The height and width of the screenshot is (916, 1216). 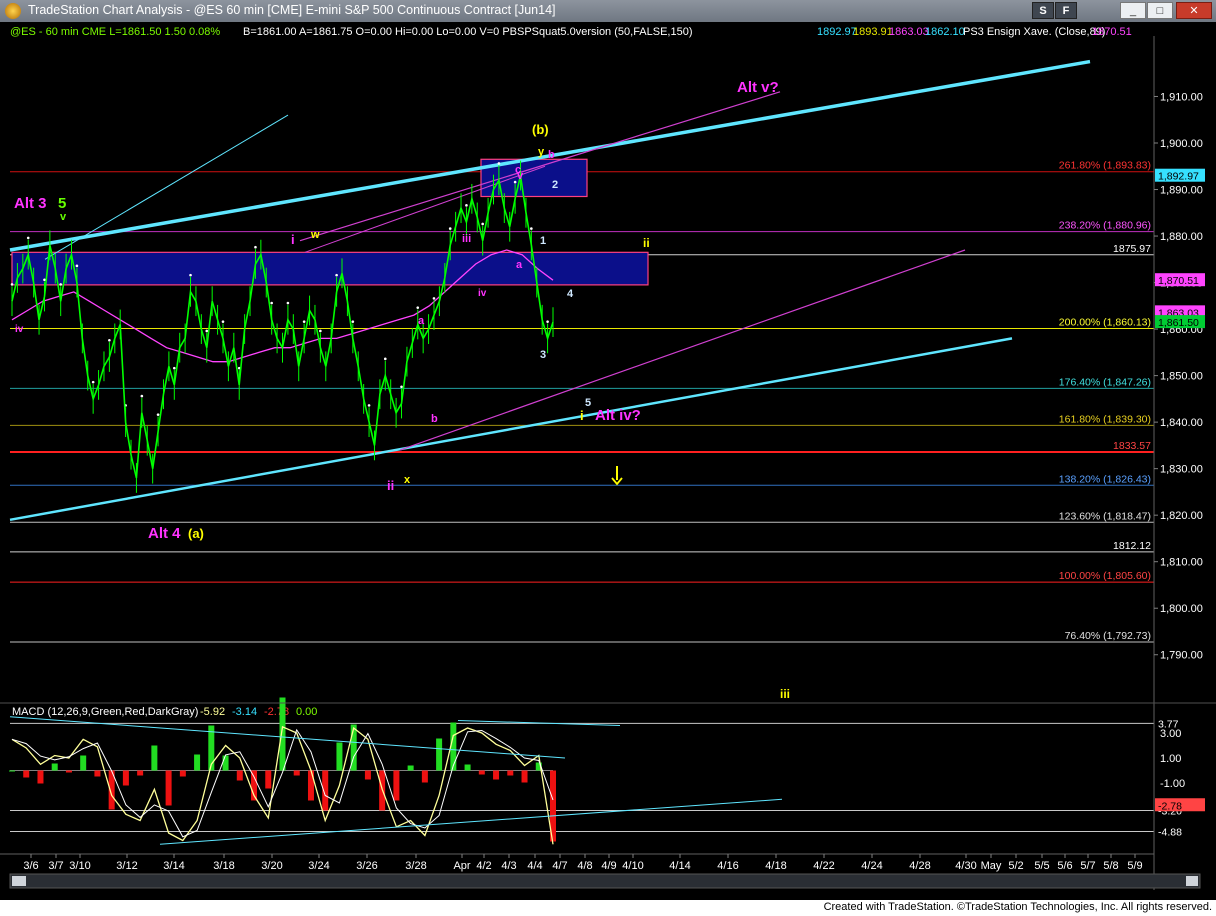 I want to click on date-axis-label: 4/18, so click(x=775, y=866).